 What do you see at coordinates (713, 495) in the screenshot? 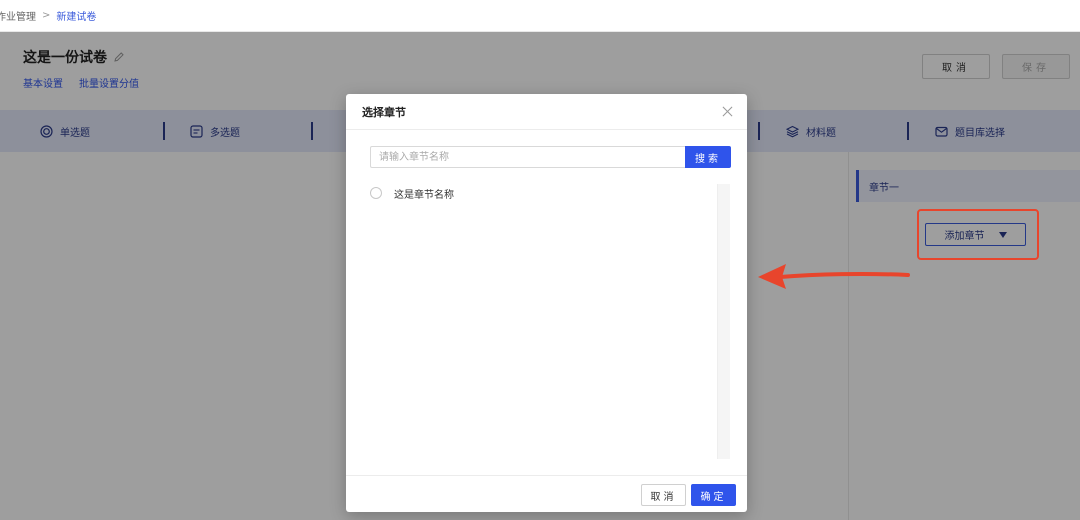
I see `modal-confirm-button: 确定` at bounding box center [713, 495].